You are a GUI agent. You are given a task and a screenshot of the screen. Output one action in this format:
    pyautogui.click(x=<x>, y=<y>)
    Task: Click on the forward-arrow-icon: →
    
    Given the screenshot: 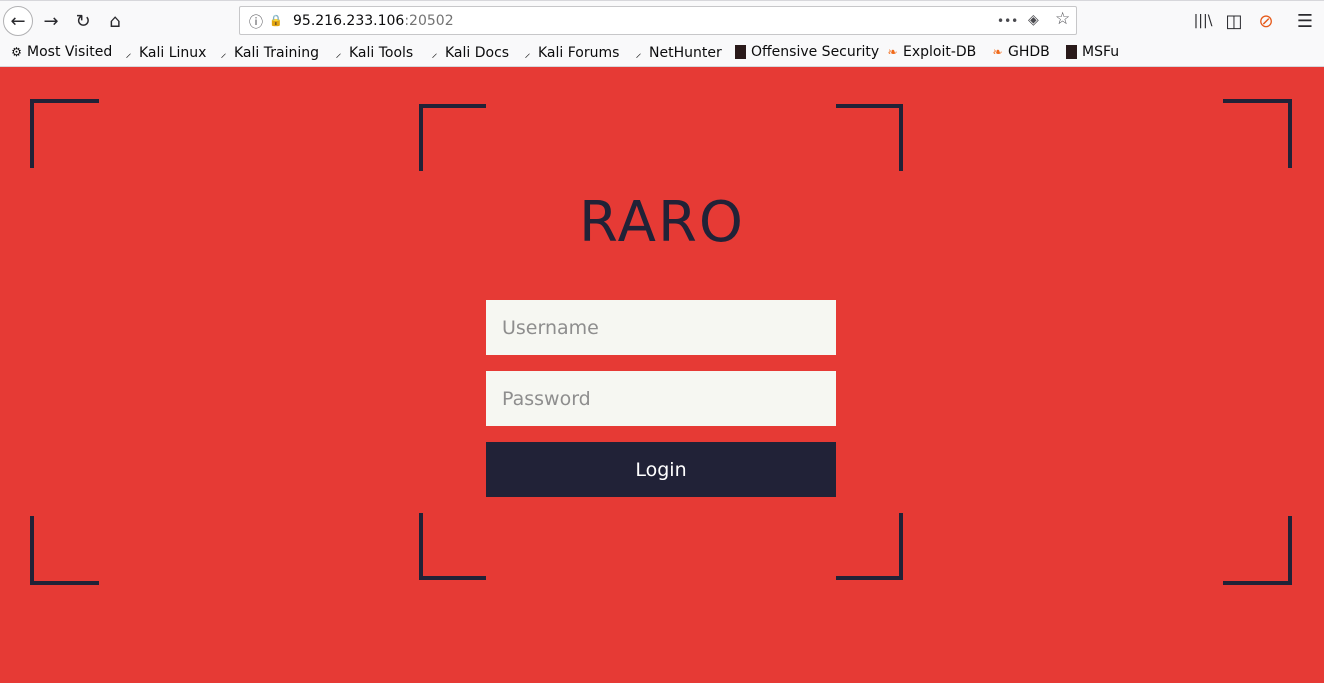 What is the action you would take?
    pyautogui.click(x=51, y=21)
    